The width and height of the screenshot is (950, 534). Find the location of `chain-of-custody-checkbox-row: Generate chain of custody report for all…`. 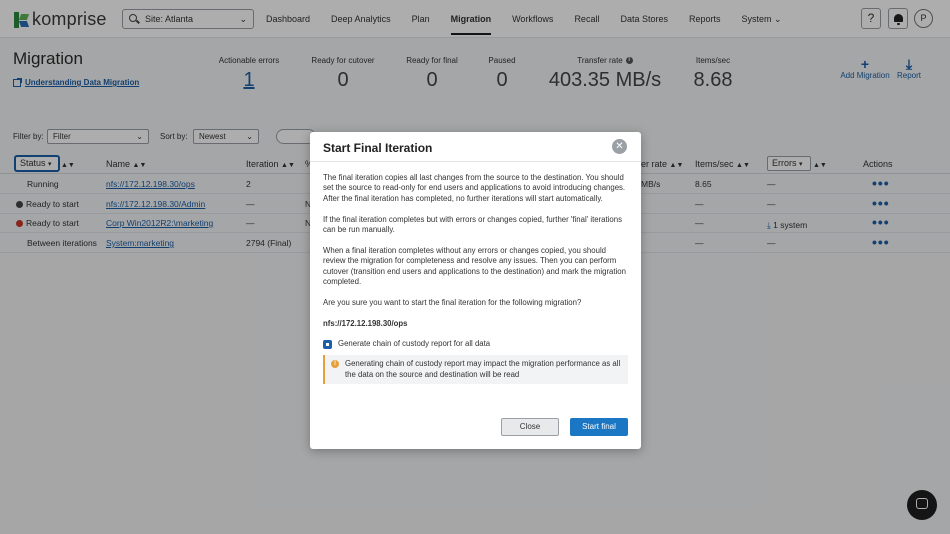

chain-of-custody-checkbox-row: Generate chain of custody report for all… is located at coordinates (476, 344).